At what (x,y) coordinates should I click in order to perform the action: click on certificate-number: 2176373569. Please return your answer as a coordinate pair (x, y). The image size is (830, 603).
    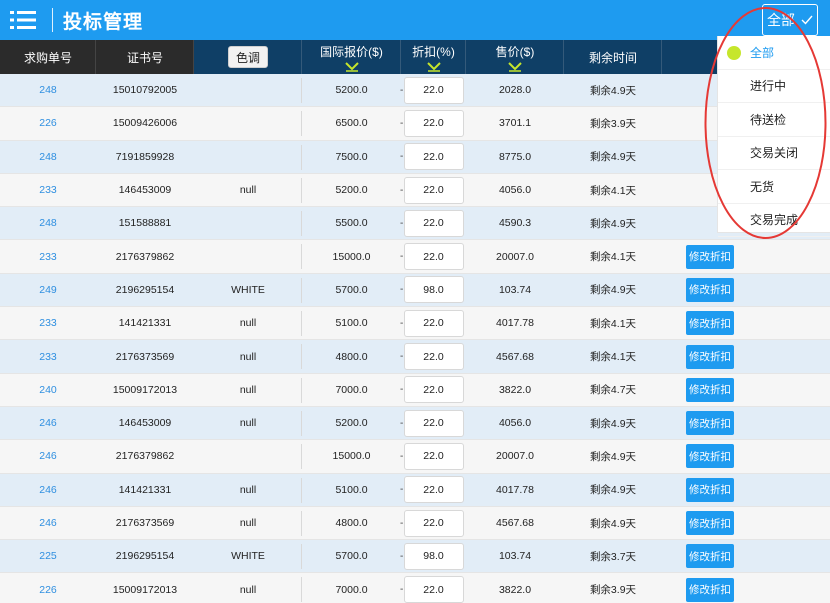
    Looking at the image, I should click on (145, 356).